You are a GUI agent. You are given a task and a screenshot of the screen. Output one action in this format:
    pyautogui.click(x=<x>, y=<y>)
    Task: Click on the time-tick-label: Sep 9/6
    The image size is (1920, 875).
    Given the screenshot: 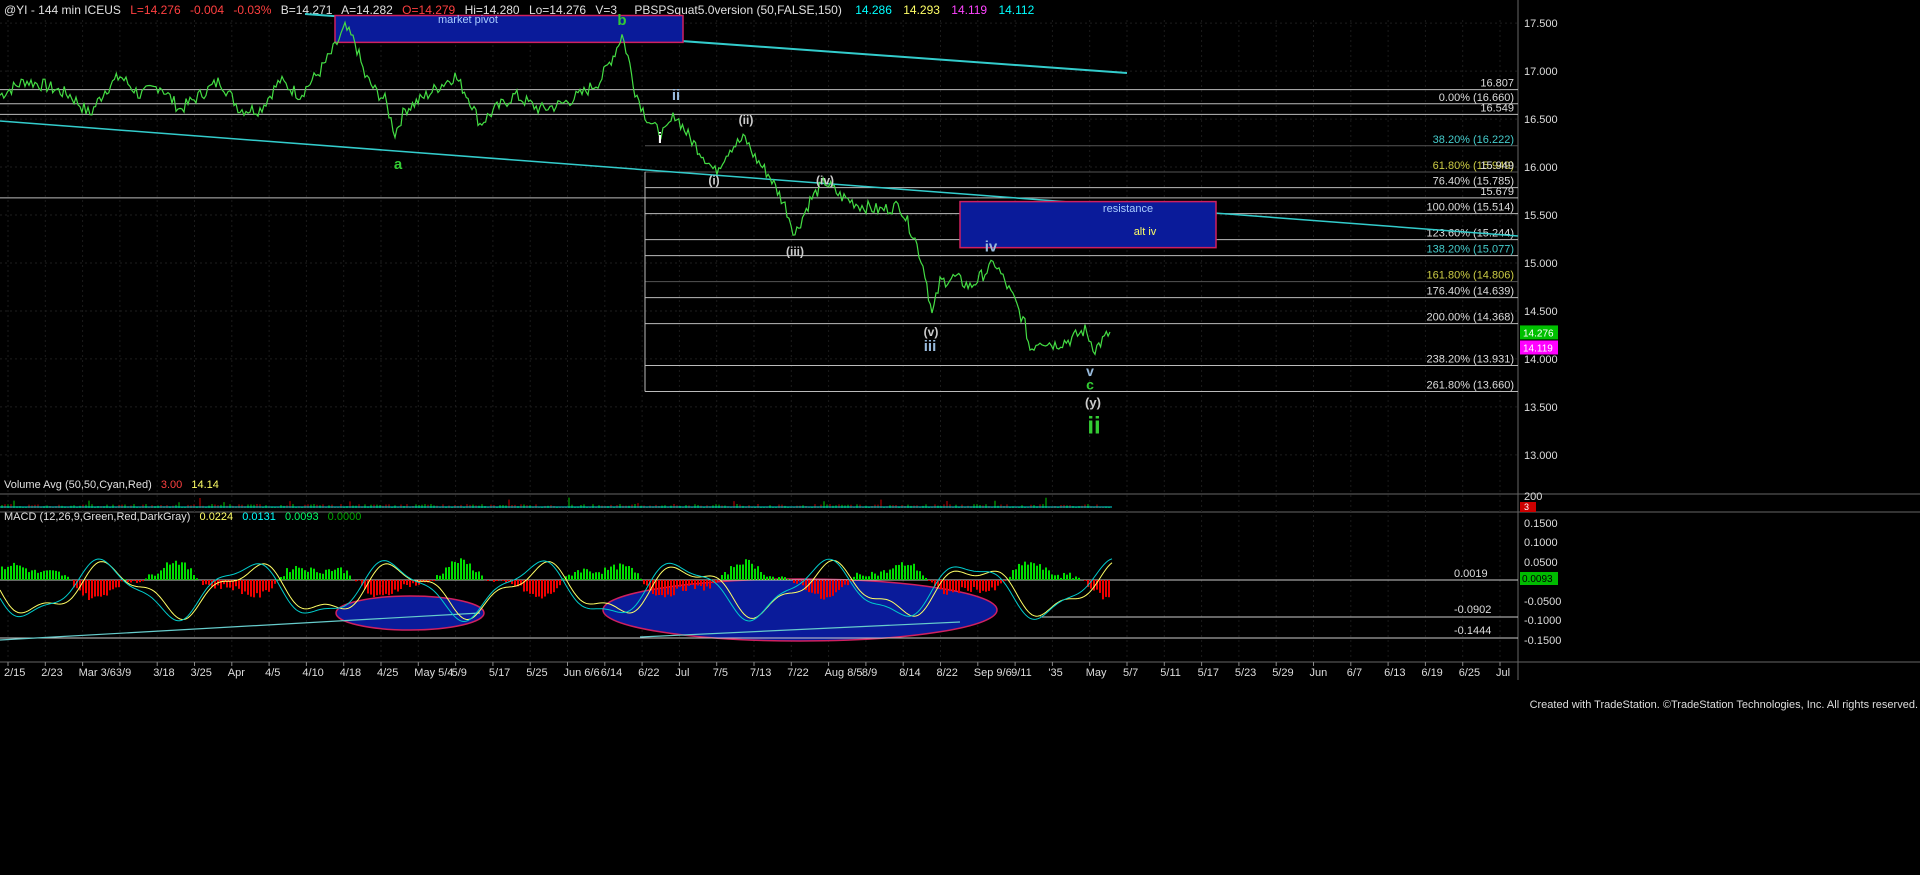 What is the action you would take?
    pyautogui.click(x=993, y=673)
    